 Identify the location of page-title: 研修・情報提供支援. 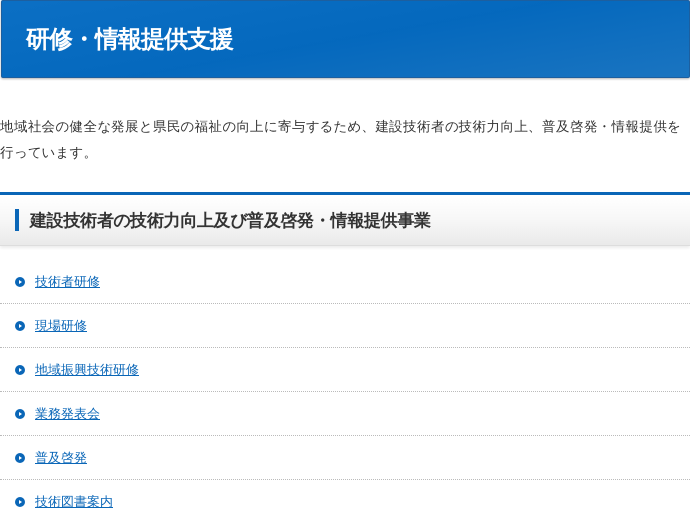
(129, 39).